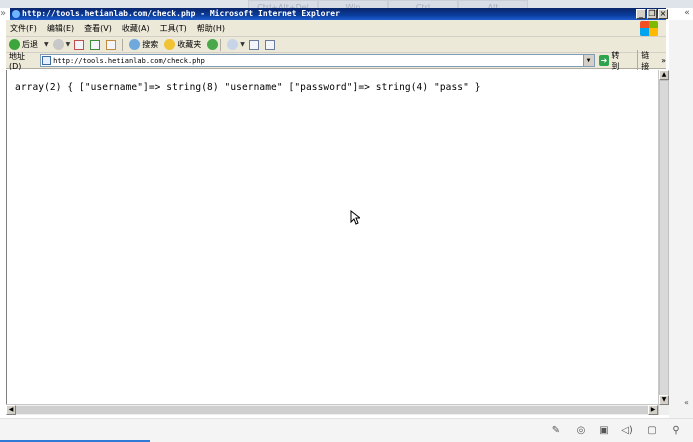 The height and width of the screenshot is (442, 693). What do you see at coordinates (681, 219) in the screenshot?
I see `remote-side-panel` at bounding box center [681, 219].